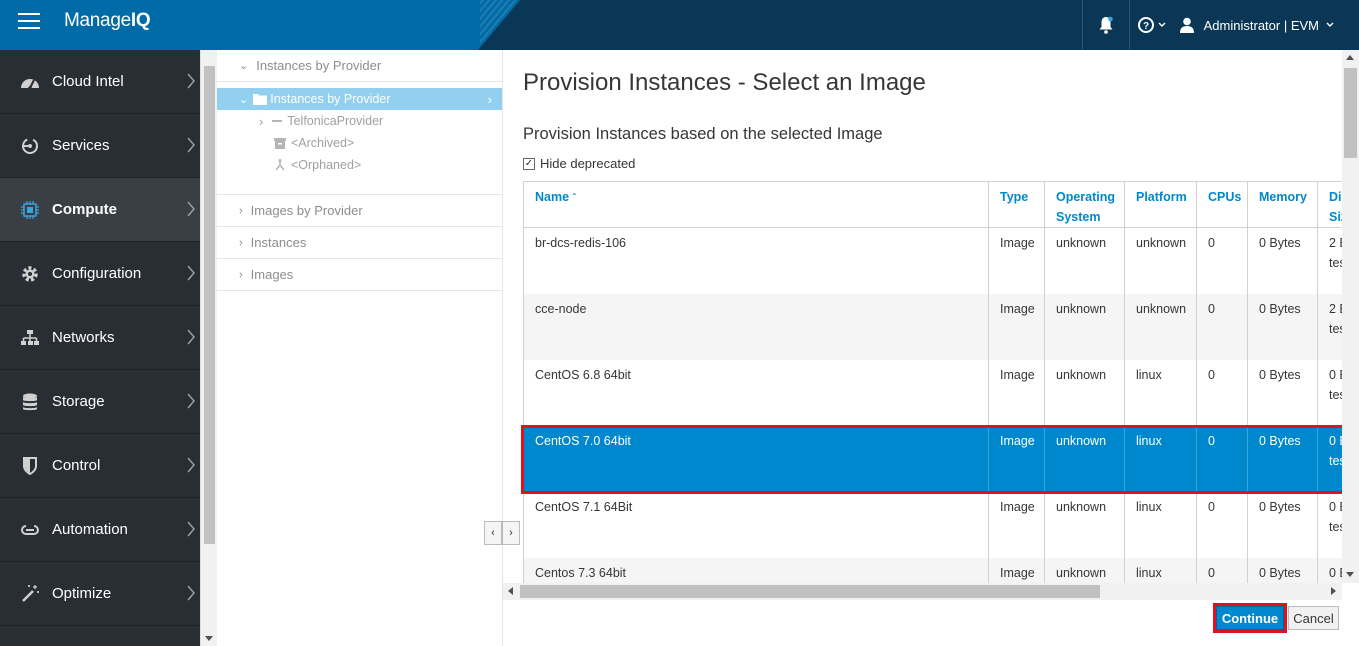 This screenshot has width=1359, height=646. I want to click on tree-node-root: ⌄ Instances by Provider ›, so click(359, 99).